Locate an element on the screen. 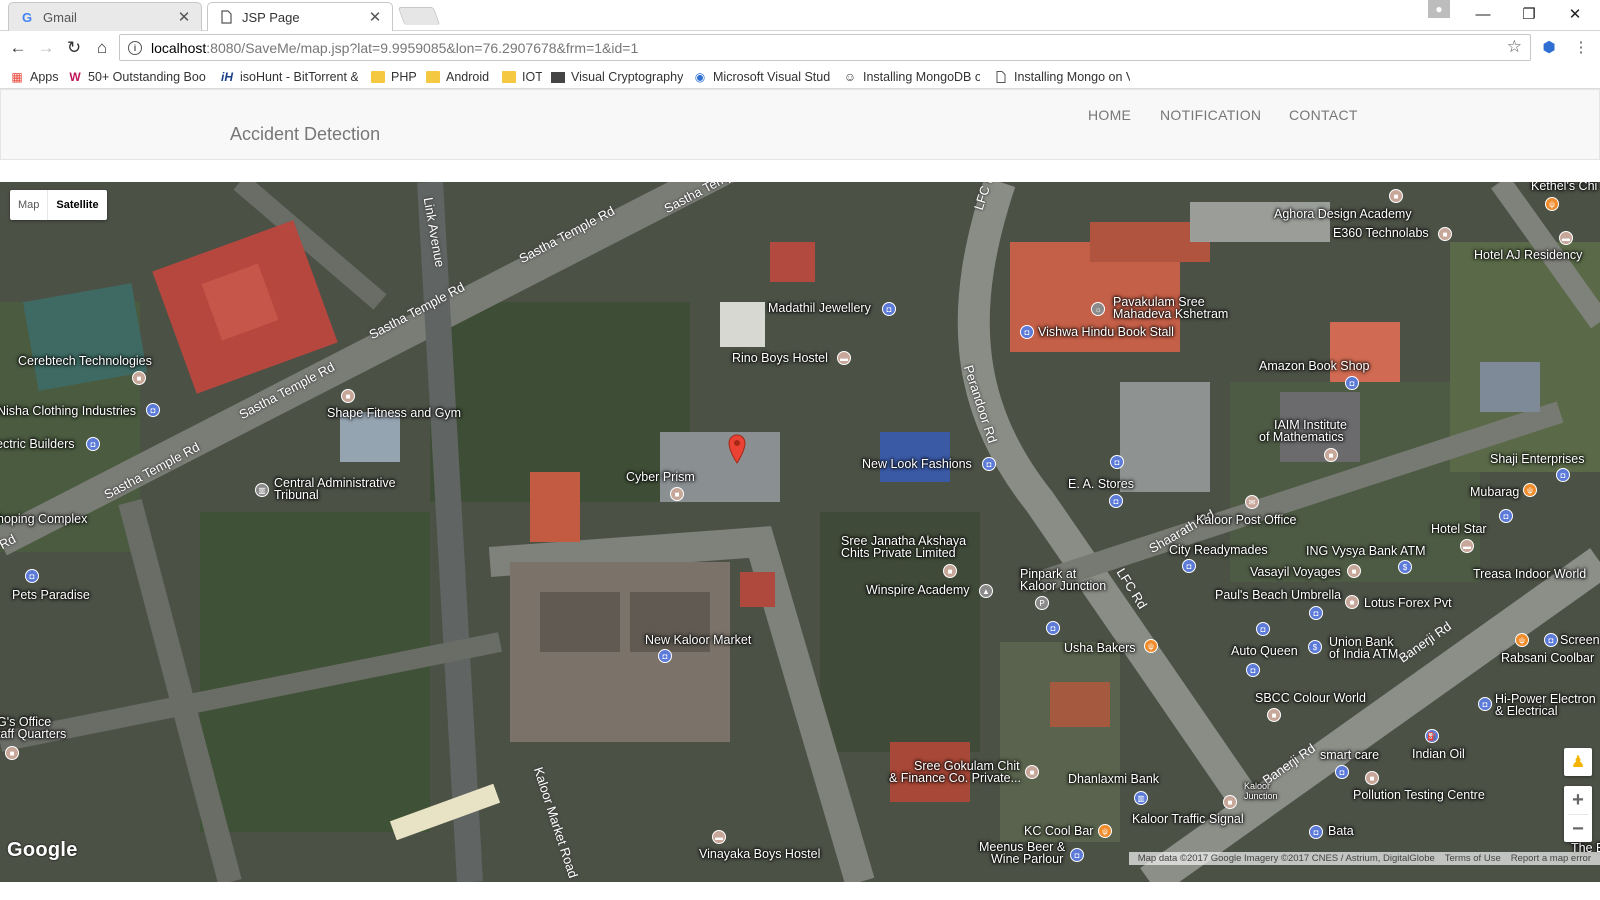 This screenshot has width=1600, height=900. zoom-out-button: − is located at coordinates (1578, 829).